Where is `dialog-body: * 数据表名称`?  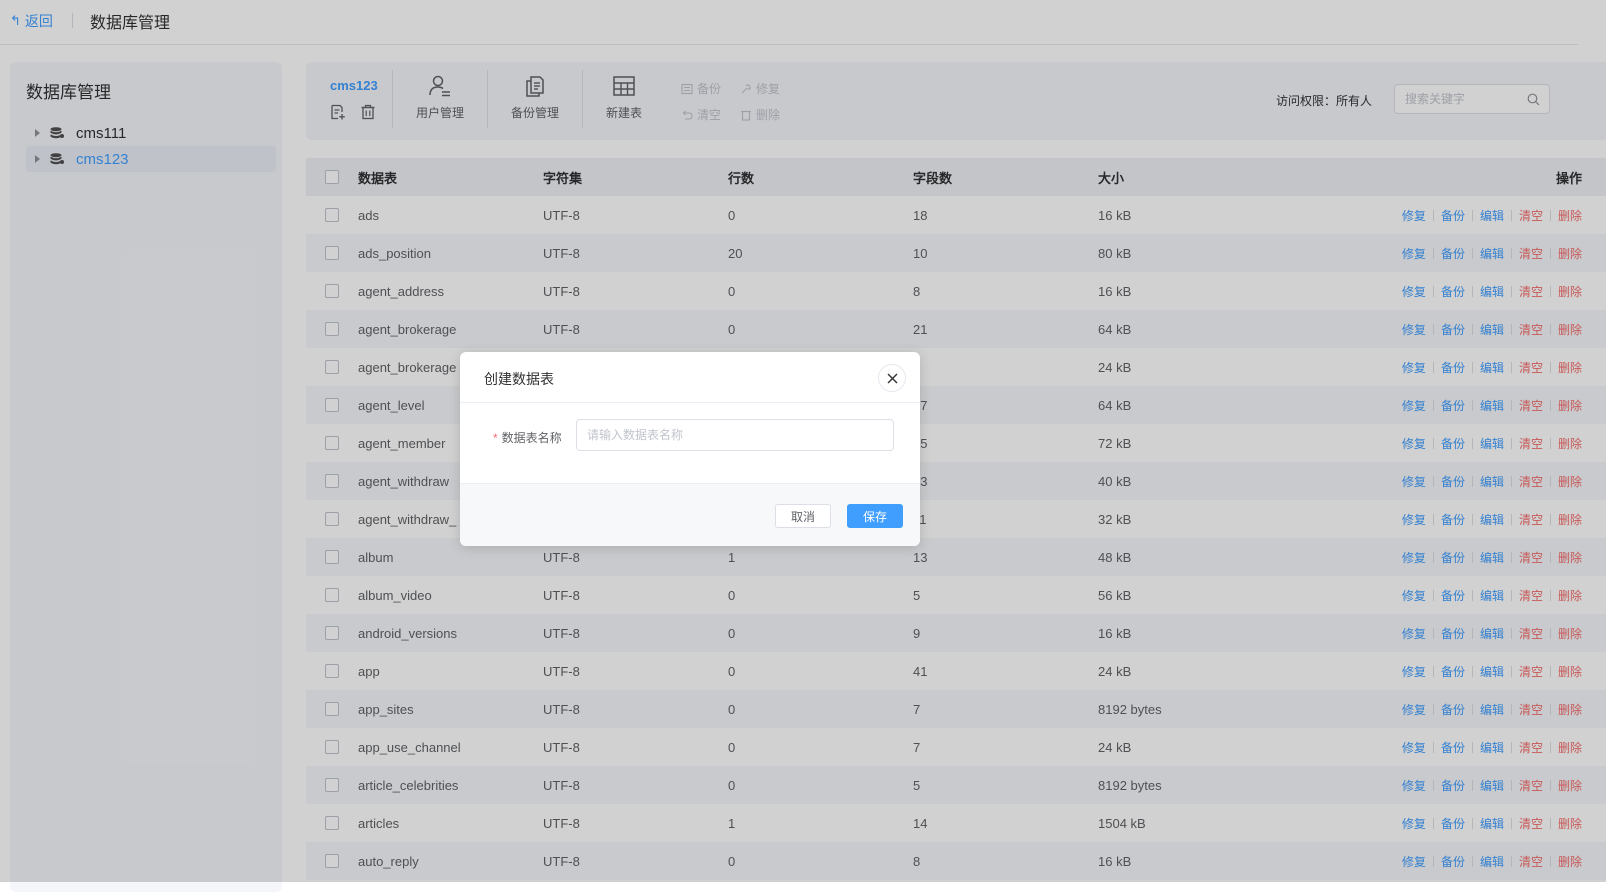
dialog-body: * 数据表名称 is located at coordinates (690, 443).